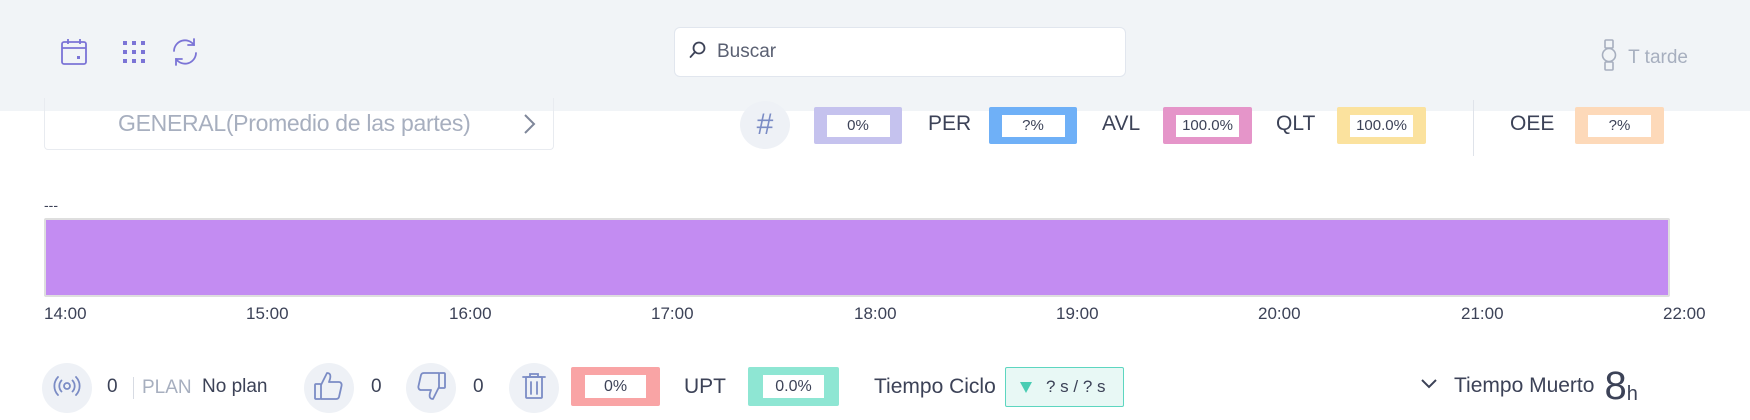 This screenshot has height=420, width=1750. I want to click on thumbs-down-icon, so click(431, 388).